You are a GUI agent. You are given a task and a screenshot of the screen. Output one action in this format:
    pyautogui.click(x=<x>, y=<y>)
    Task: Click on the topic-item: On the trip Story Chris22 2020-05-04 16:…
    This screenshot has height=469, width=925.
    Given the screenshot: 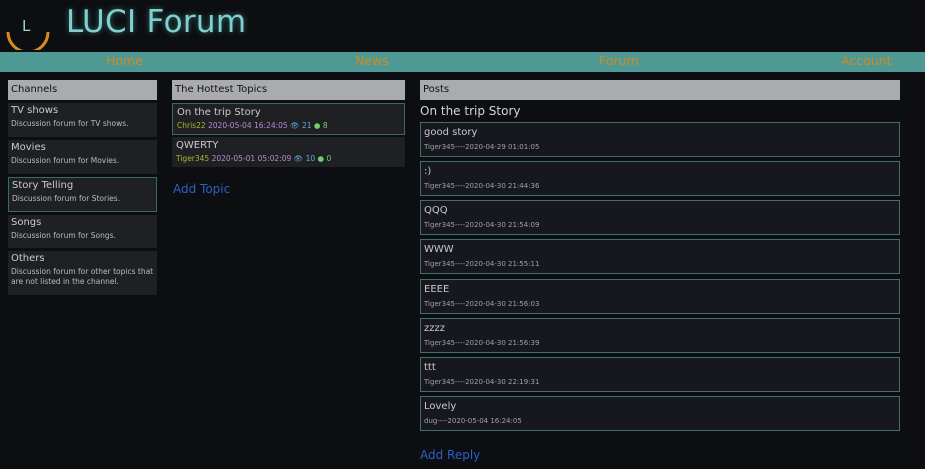 What is the action you would take?
    pyautogui.click(x=288, y=119)
    